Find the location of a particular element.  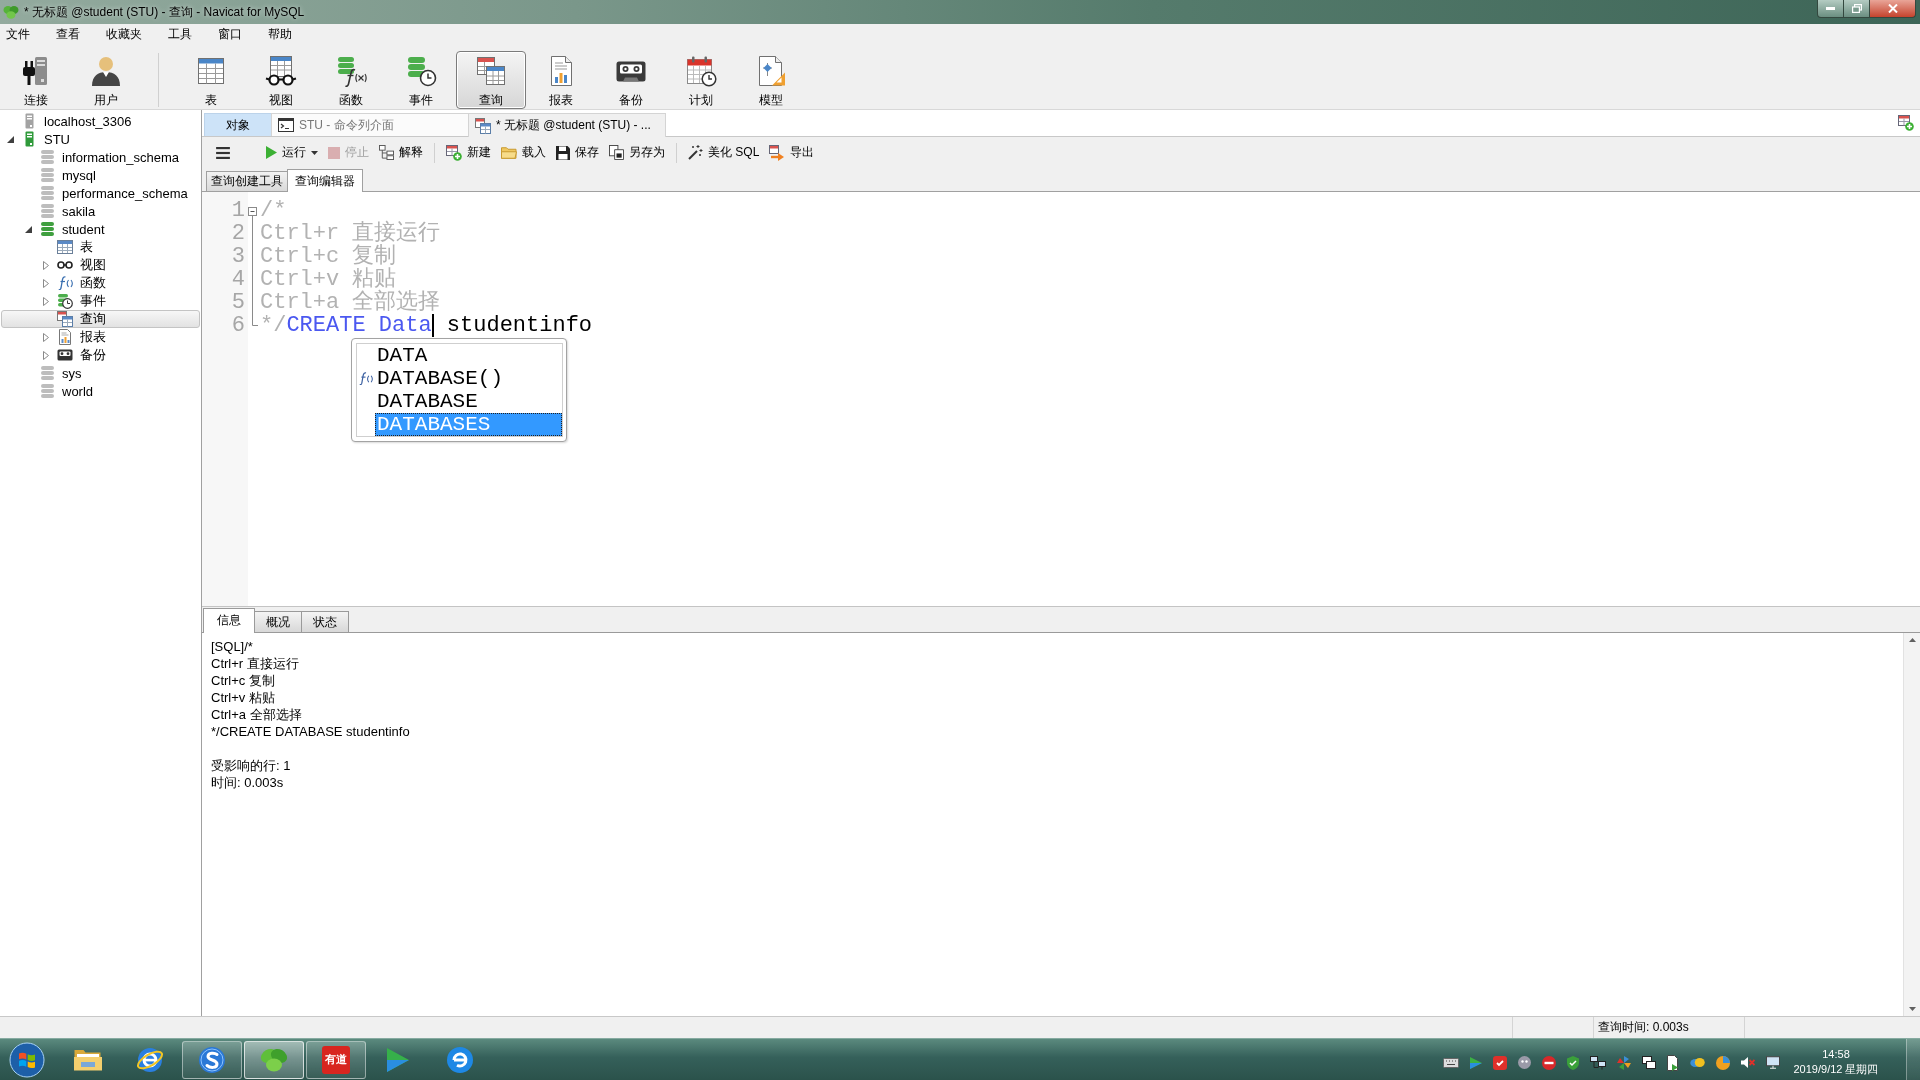

toolbar-button: 事件 is located at coordinates (421, 80).